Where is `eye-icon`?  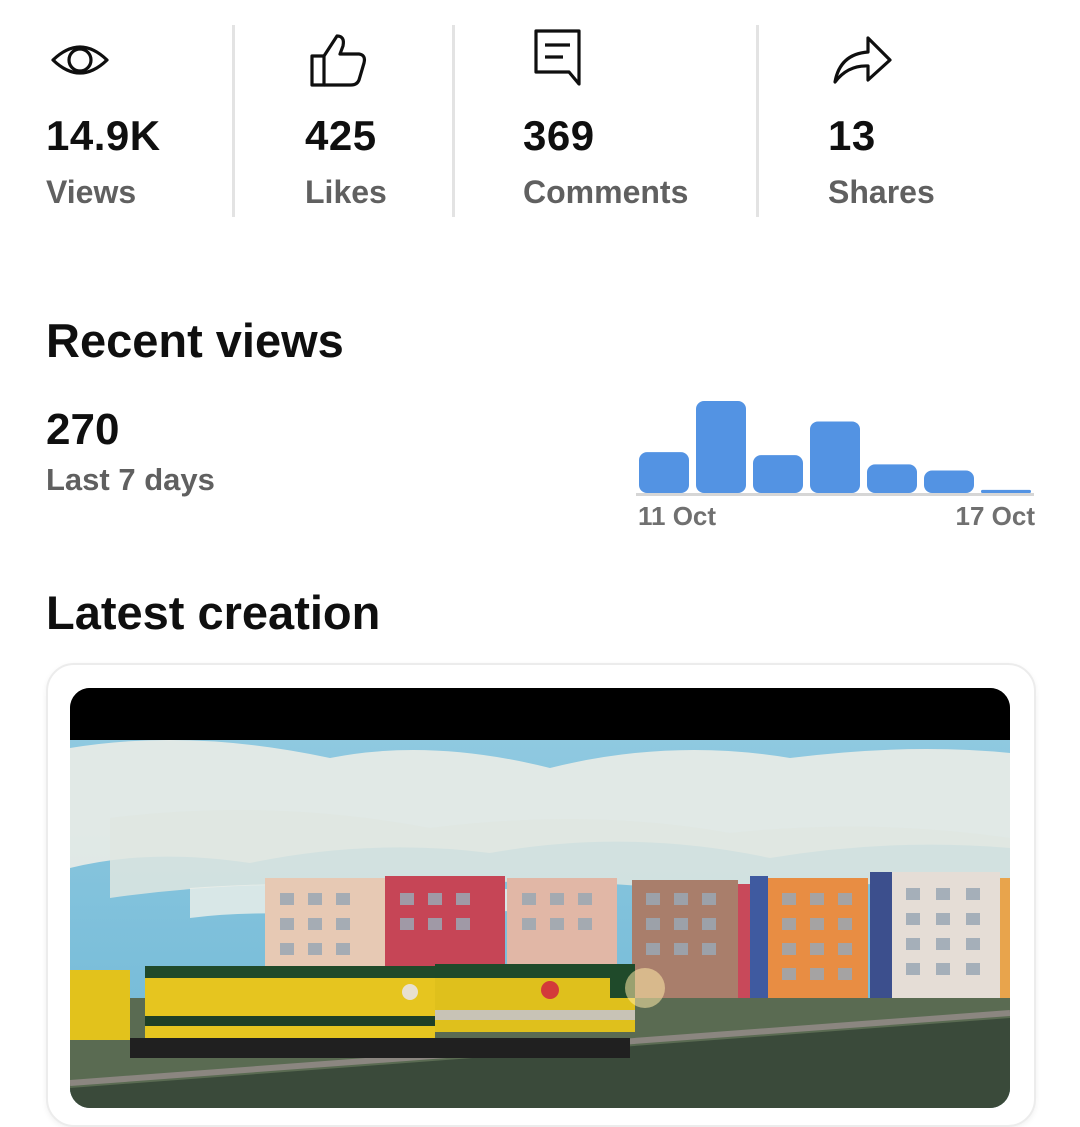 eye-icon is located at coordinates (80, 62).